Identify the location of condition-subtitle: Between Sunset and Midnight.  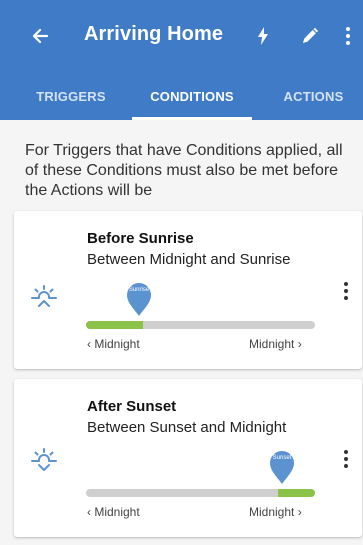
(187, 427).